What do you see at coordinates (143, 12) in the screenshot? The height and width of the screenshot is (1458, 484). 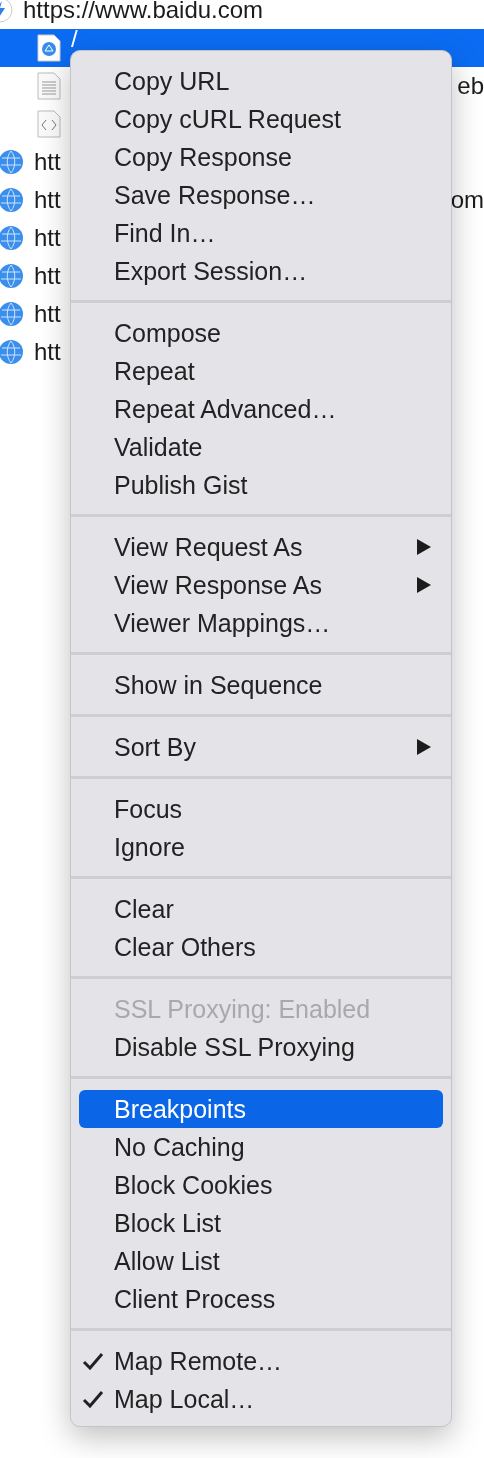 I see `request-label: https://www.baidu.com` at bounding box center [143, 12].